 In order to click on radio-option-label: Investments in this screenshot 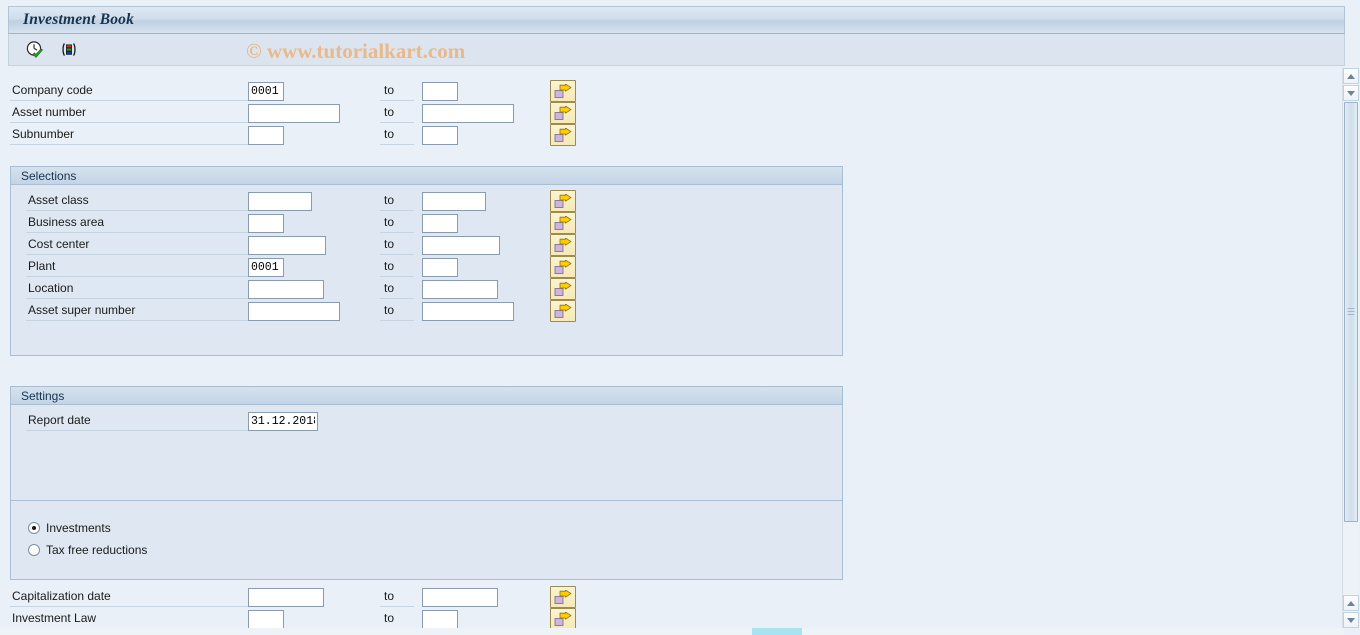, I will do `click(78, 528)`.